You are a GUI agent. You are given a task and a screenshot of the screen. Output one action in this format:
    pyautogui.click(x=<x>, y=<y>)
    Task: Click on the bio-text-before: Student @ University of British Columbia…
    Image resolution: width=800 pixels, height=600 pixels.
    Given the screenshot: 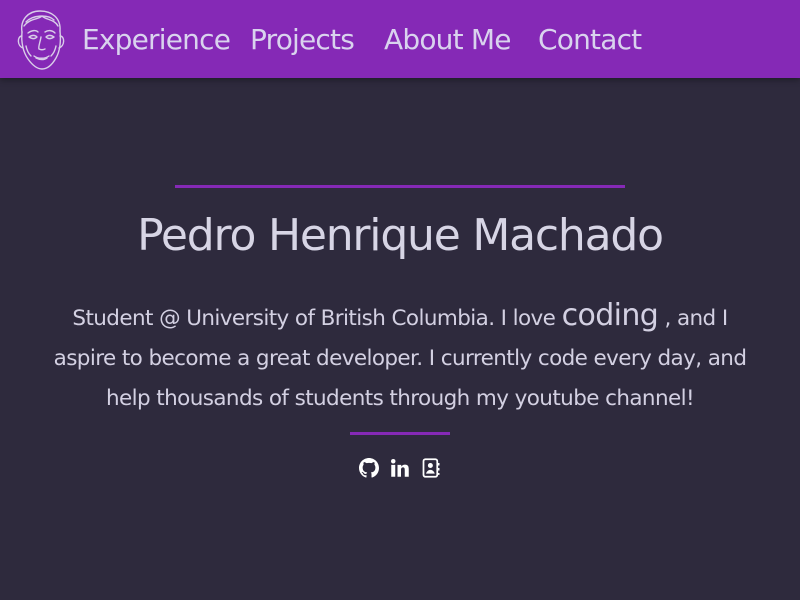 What is the action you would take?
    pyautogui.click(x=317, y=318)
    